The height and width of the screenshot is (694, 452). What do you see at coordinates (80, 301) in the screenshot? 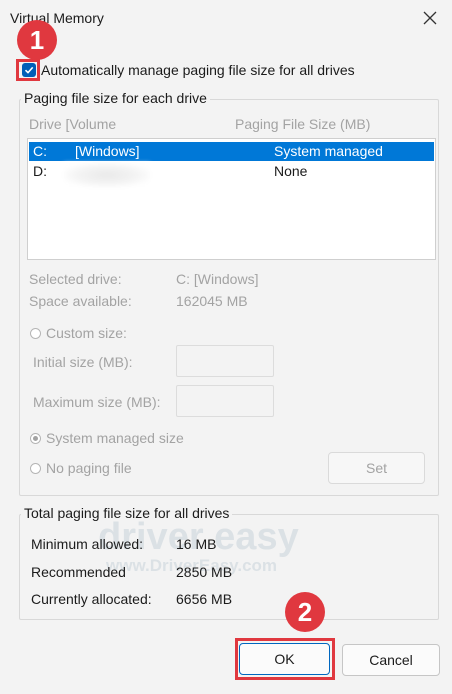
I see `space-available-label: Space available:` at bounding box center [80, 301].